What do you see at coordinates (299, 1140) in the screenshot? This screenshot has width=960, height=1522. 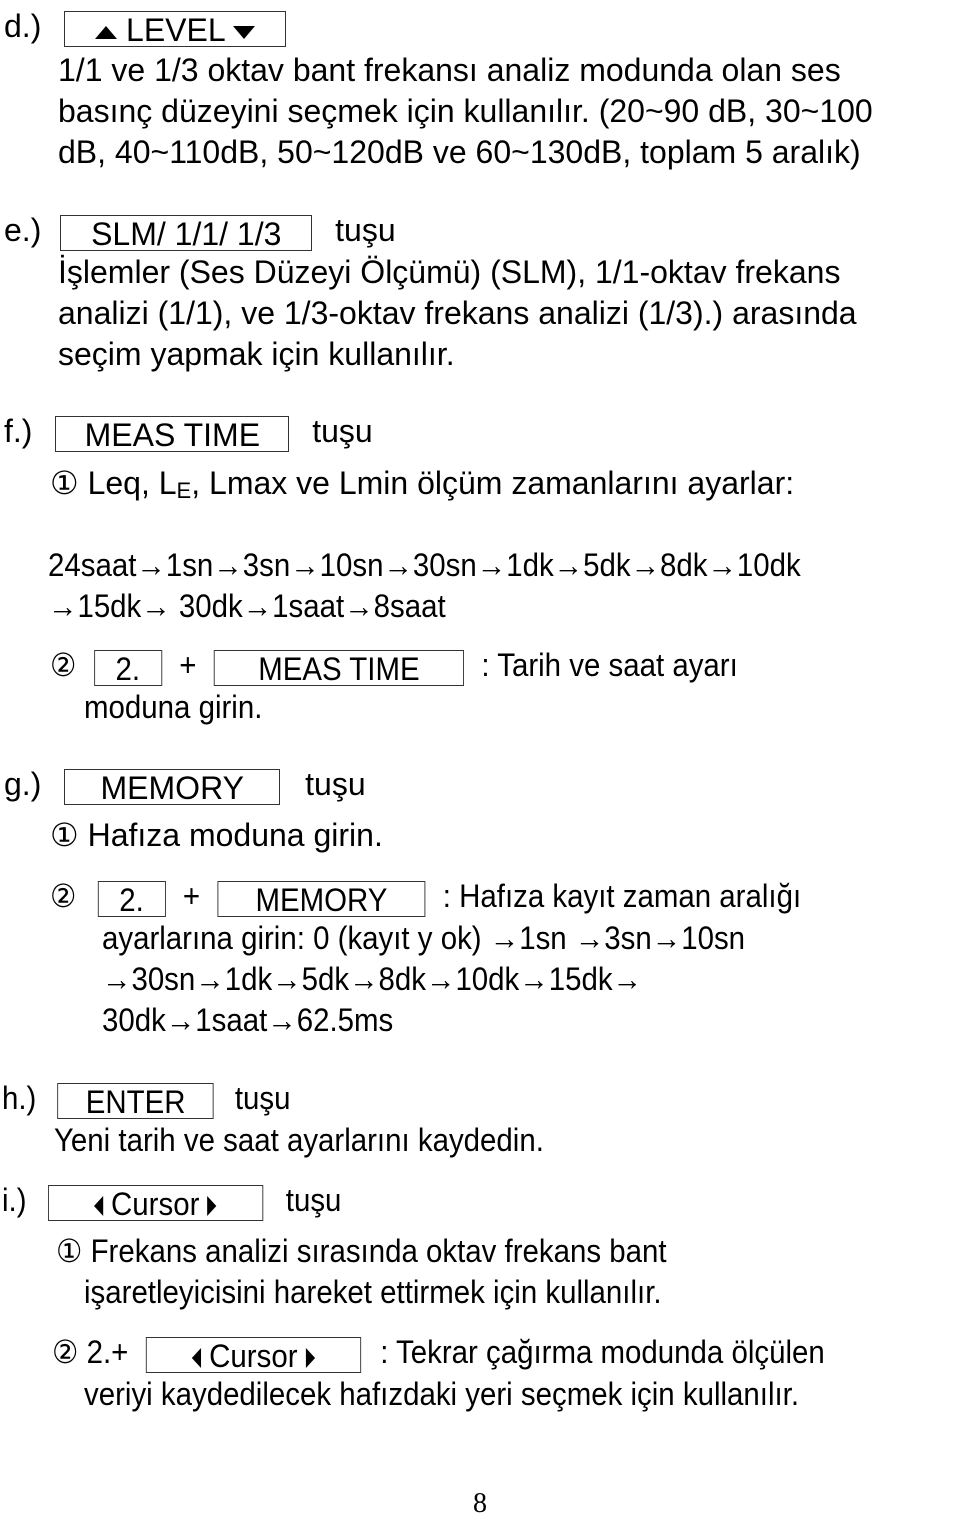 I see `paragraph-line: Yeni tarih ve saat ayarlarını kaydedin.` at bounding box center [299, 1140].